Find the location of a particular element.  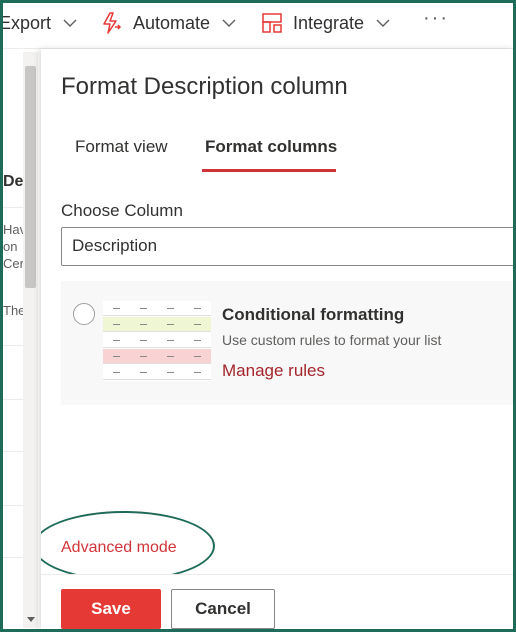

selected-tab-indicator is located at coordinates (269, 170).